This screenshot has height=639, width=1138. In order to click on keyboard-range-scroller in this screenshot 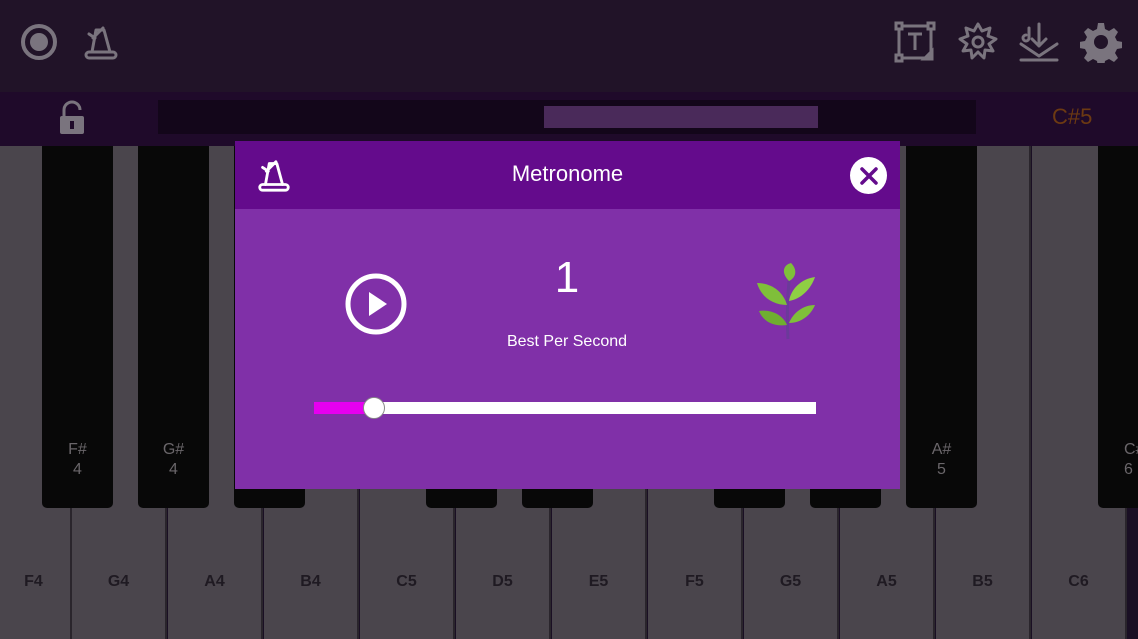, I will do `click(567, 117)`.